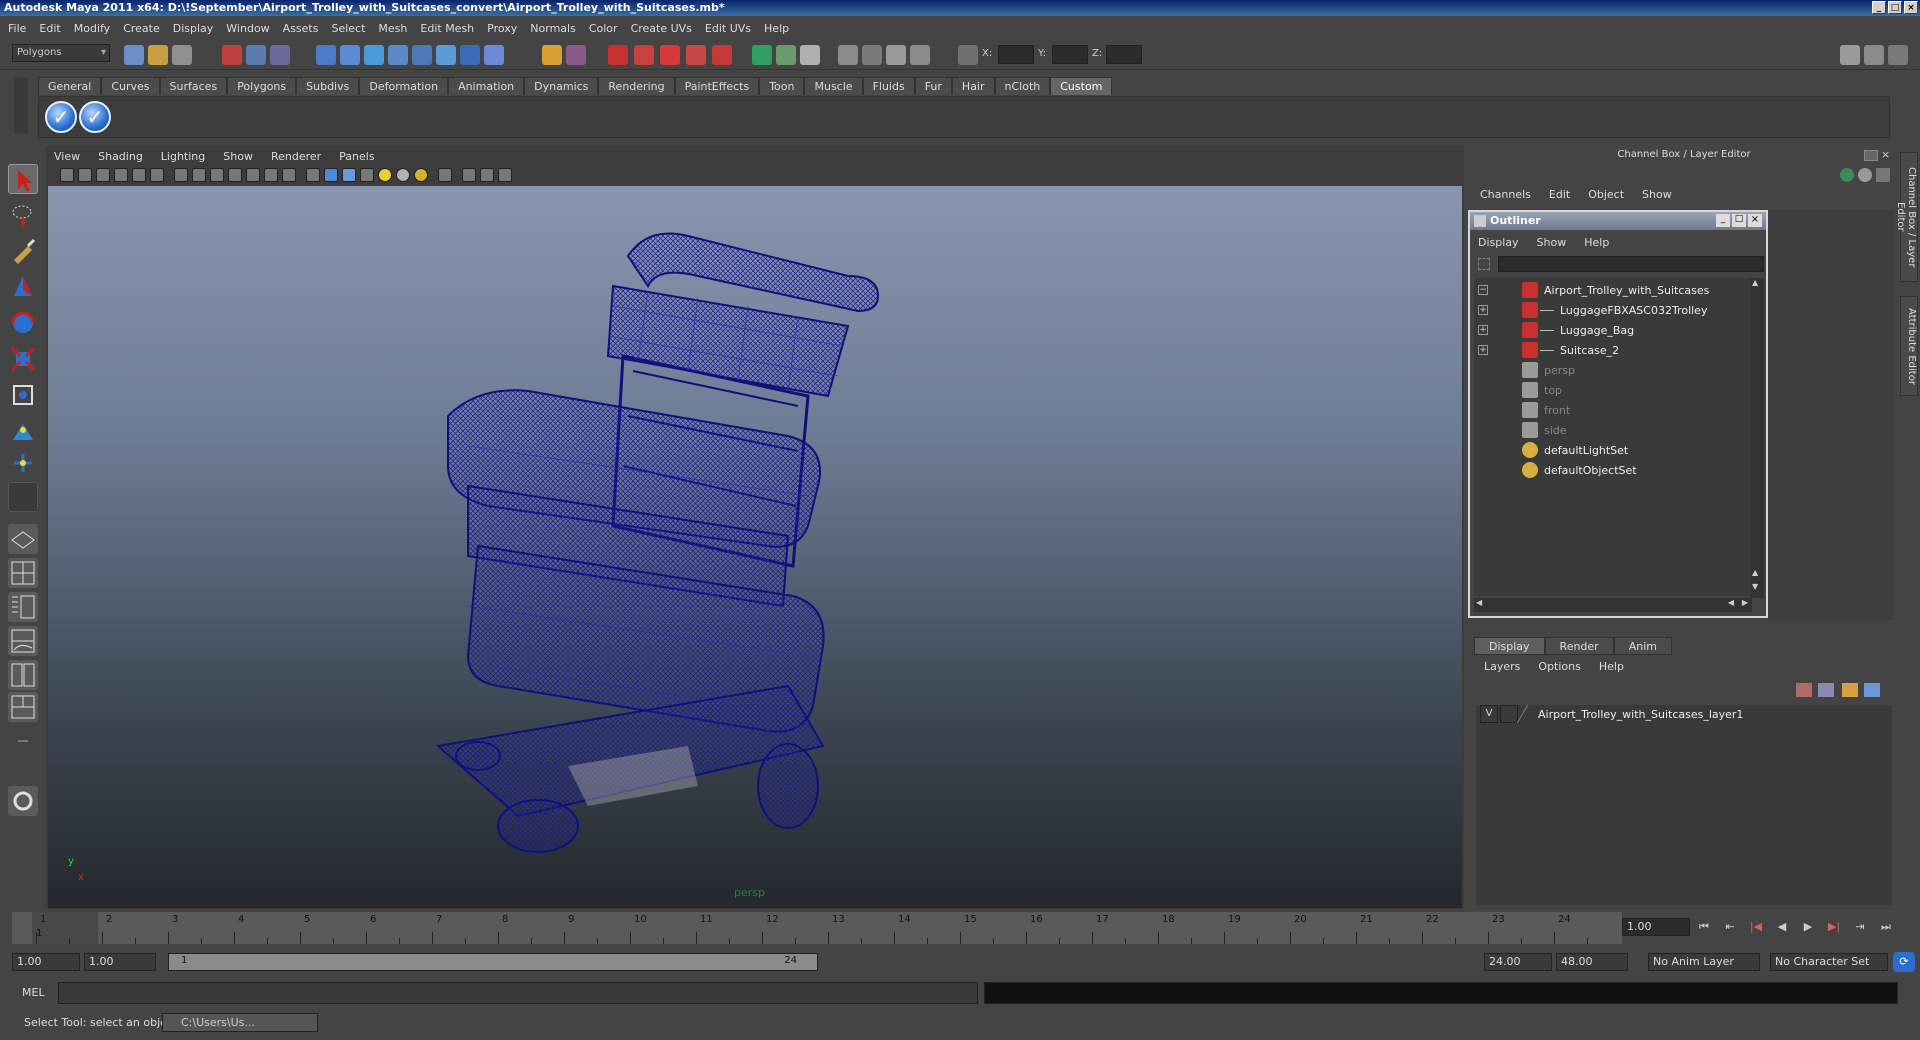  I want to click on graph-persp-layout-icon, so click(23, 641).